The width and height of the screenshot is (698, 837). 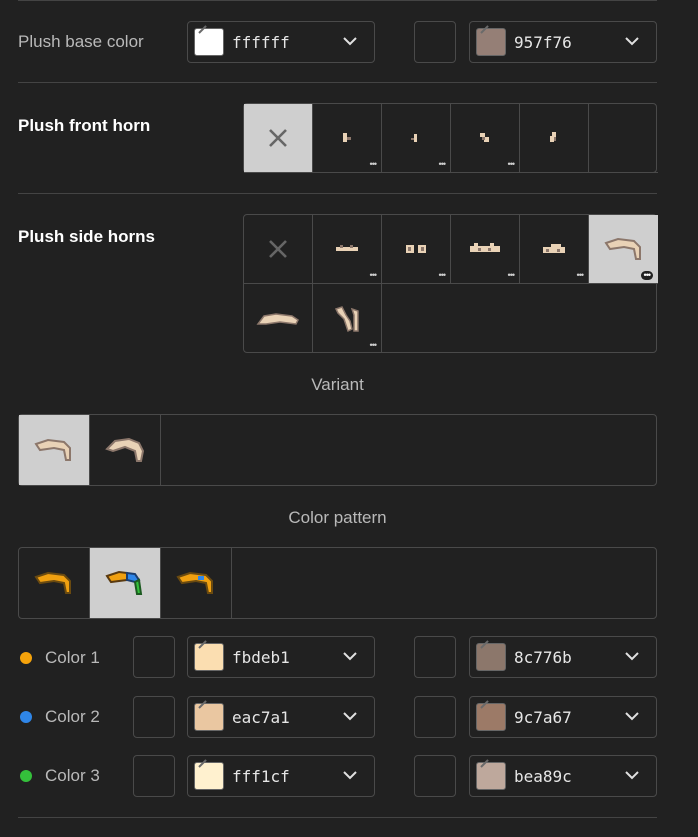 What do you see at coordinates (26, 658) in the screenshot?
I see `color-1-dot` at bounding box center [26, 658].